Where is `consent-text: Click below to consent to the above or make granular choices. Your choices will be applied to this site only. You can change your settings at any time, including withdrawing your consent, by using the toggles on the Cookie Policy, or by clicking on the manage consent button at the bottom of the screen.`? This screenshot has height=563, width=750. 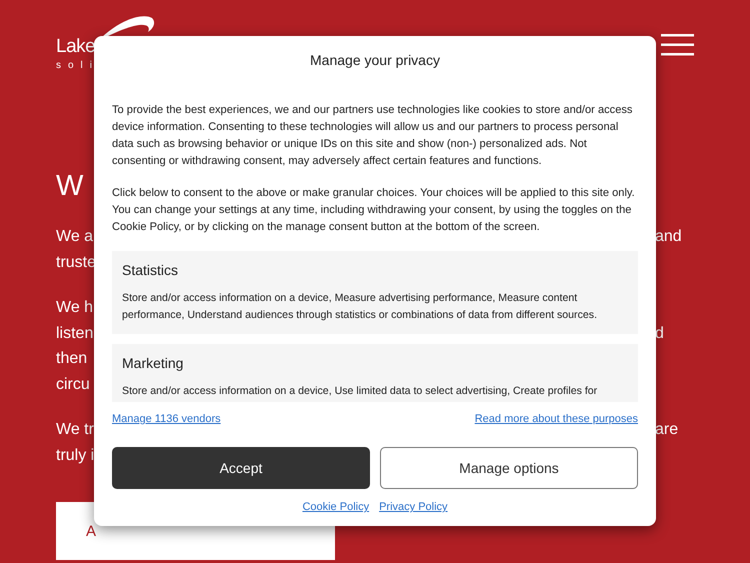
consent-text: Click below to consent to the above or make granular choices. Your choices will be applied to this site only. You can change your settings at any time, including withdrawing your consent, by using the toggles on the Cookie Policy, or by clicking on the manage consent button at the bottom of the screen. is located at coordinates (374, 210).